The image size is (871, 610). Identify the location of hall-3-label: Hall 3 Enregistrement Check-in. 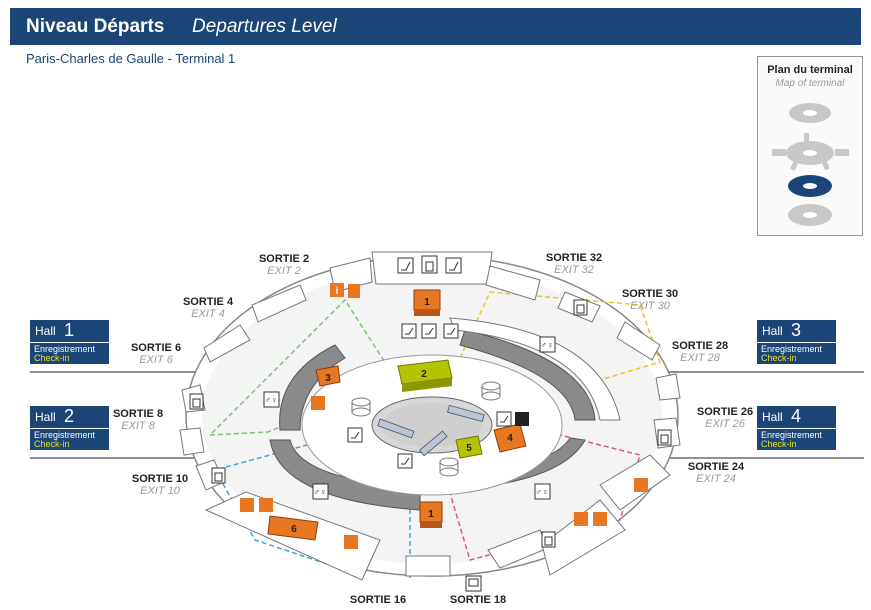
(796, 342).